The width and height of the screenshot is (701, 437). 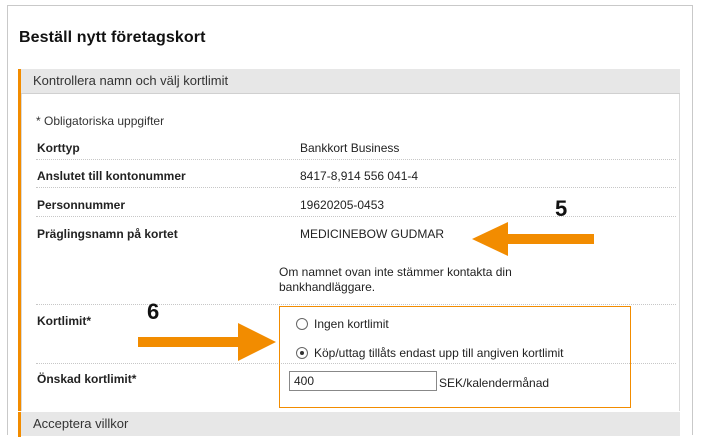 What do you see at coordinates (342, 205) in the screenshot?
I see `row-value: 19620205-0453` at bounding box center [342, 205].